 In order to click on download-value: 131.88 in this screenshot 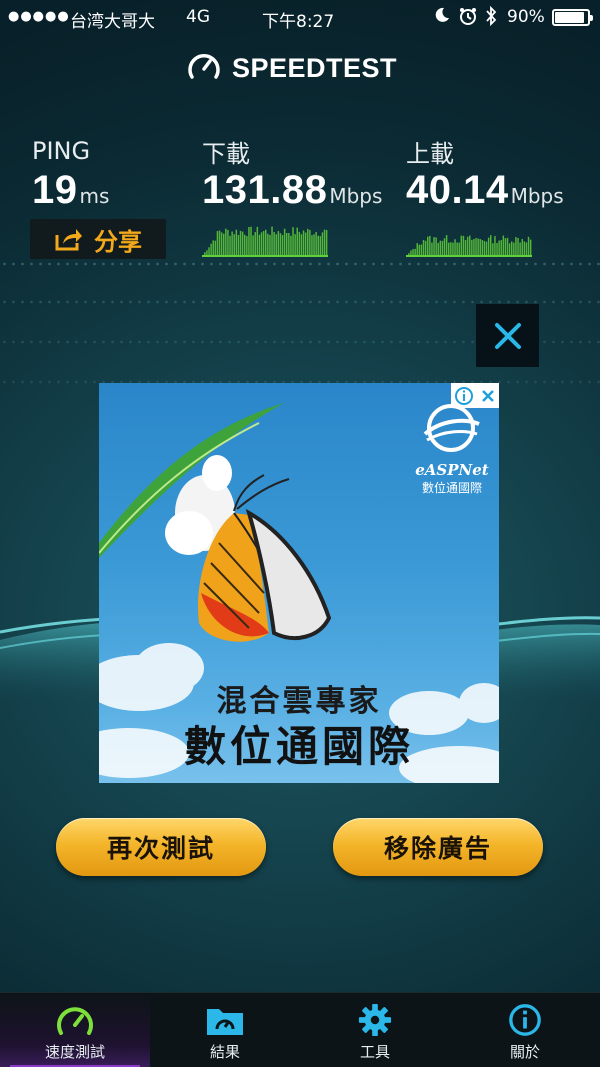, I will do `click(265, 190)`.